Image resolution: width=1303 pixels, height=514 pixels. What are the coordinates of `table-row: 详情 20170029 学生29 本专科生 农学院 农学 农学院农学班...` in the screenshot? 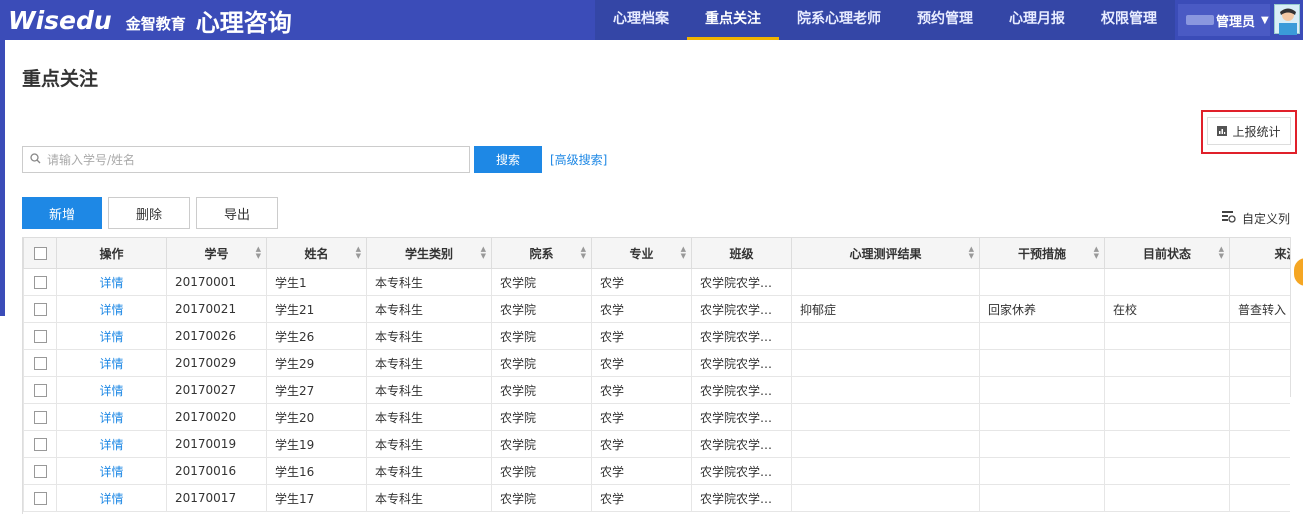 It's located at (656, 363).